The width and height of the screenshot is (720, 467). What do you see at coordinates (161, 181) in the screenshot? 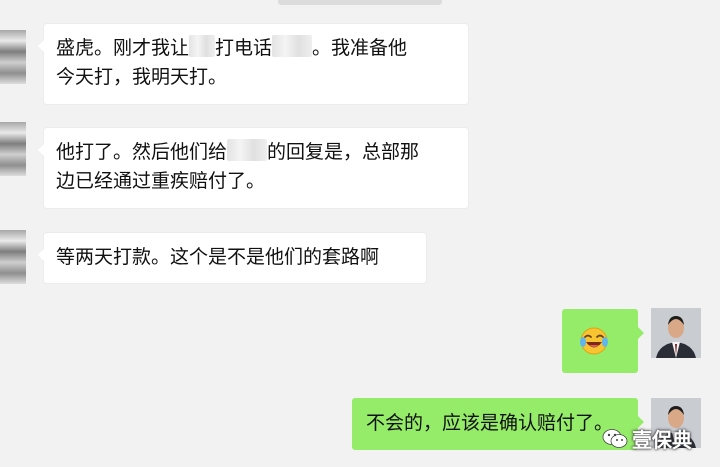
I see `message-line: 边已经通过重疾赔付了。` at bounding box center [161, 181].